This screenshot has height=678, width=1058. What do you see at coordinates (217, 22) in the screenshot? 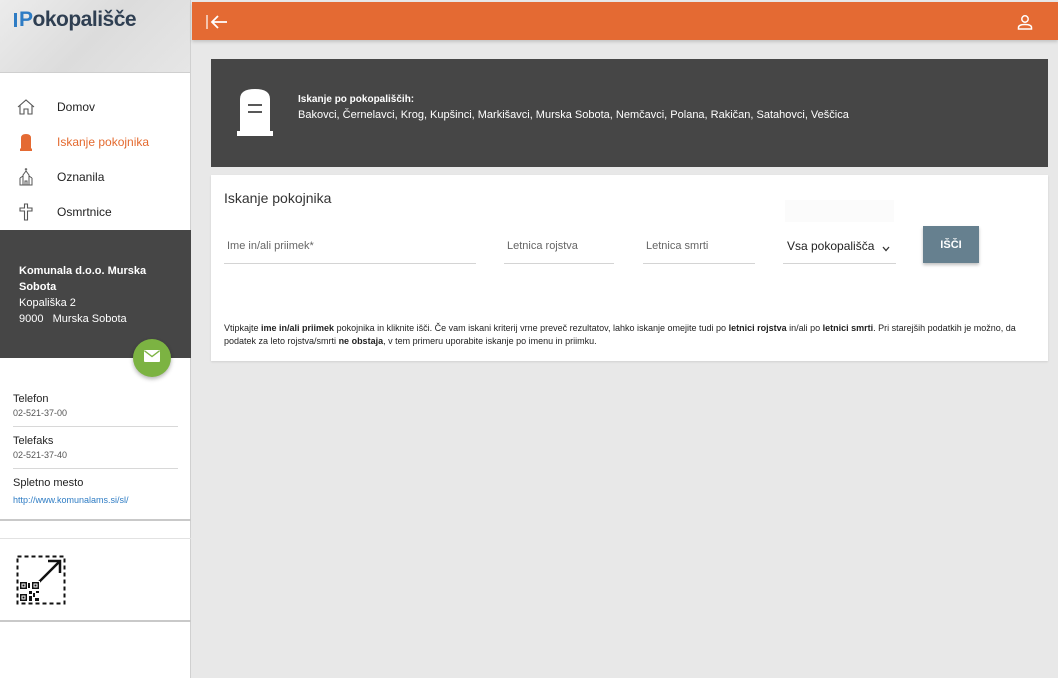
I see `back-arrow-icon` at bounding box center [217, 22].